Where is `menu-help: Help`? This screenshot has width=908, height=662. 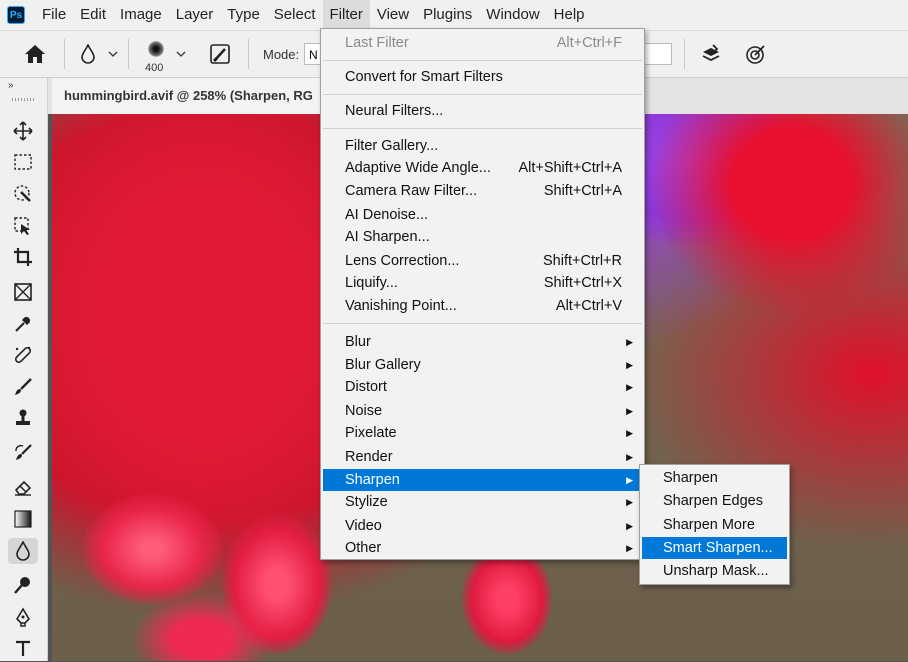 menu-help: Help is located at coordinates (569, 15).